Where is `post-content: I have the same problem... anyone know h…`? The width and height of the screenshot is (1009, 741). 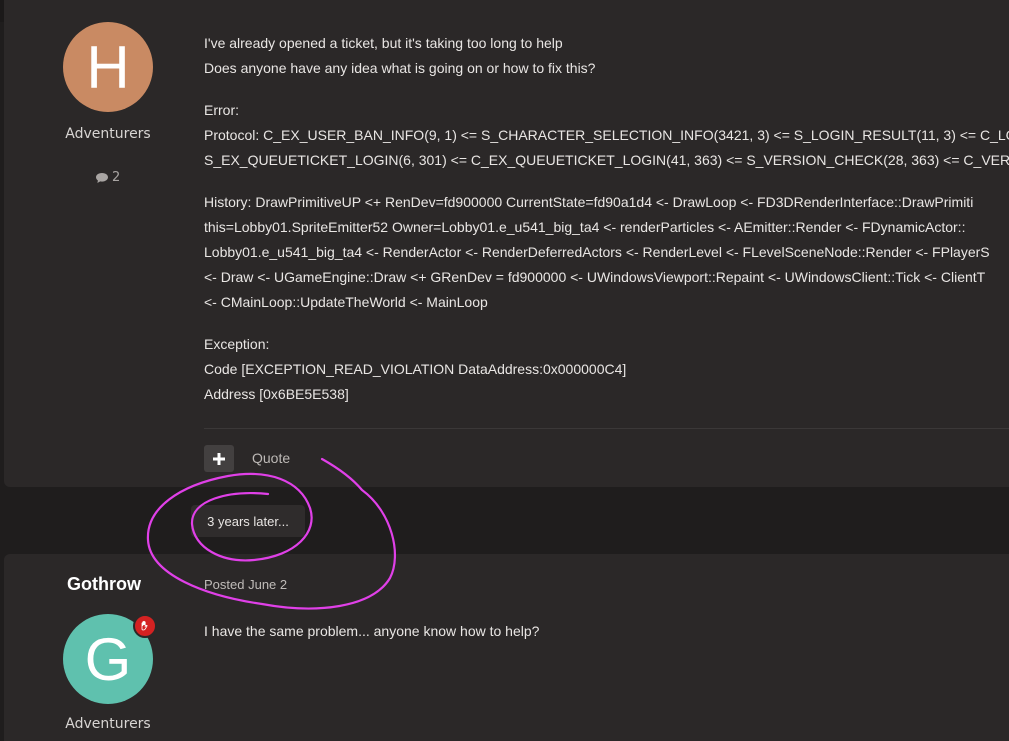 post-content: I have the same problem... anyone know h… is located at coordinates (372, 631).